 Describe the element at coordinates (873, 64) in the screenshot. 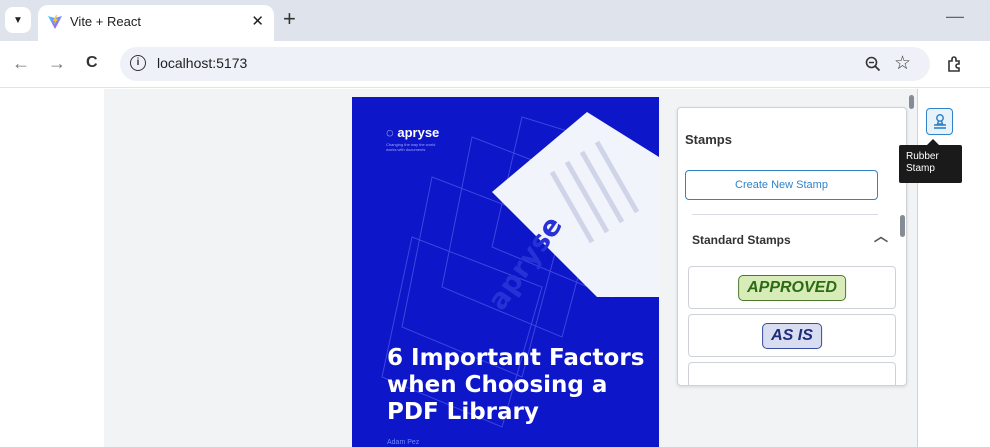

I see `zoom-icon` at that location.